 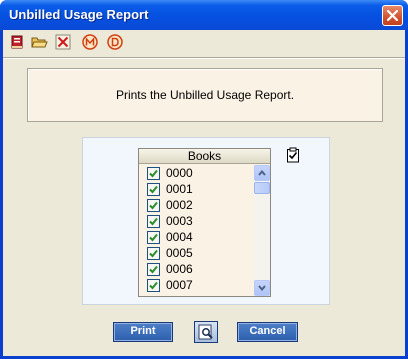 I want to click on d-button, so click(x=115, y=42).